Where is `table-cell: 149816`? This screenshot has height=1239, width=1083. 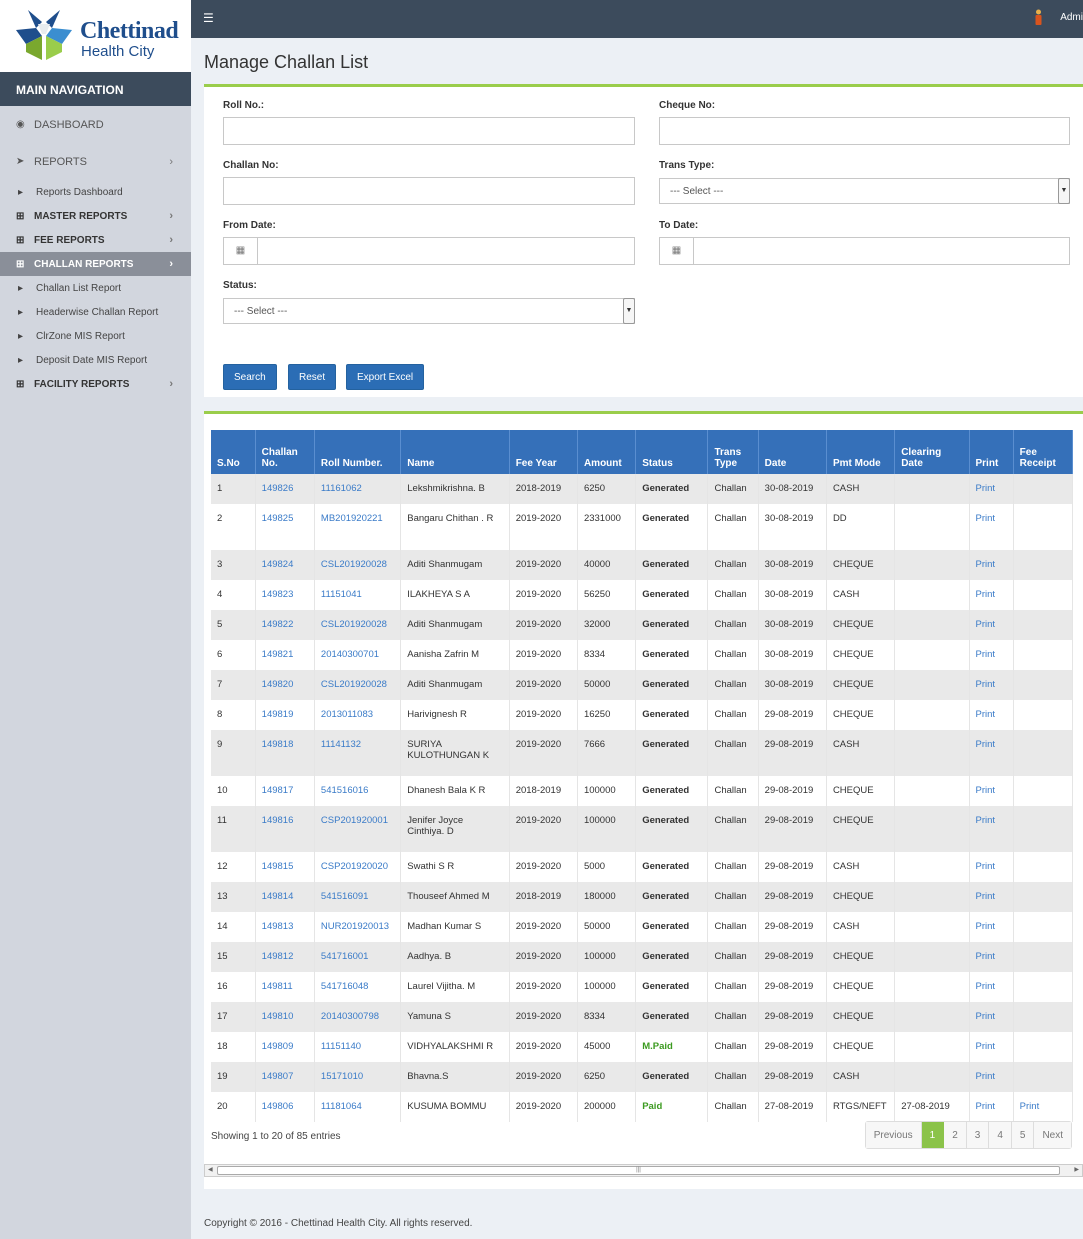 table-cell: 149816 is located at coordinates (285, 829).